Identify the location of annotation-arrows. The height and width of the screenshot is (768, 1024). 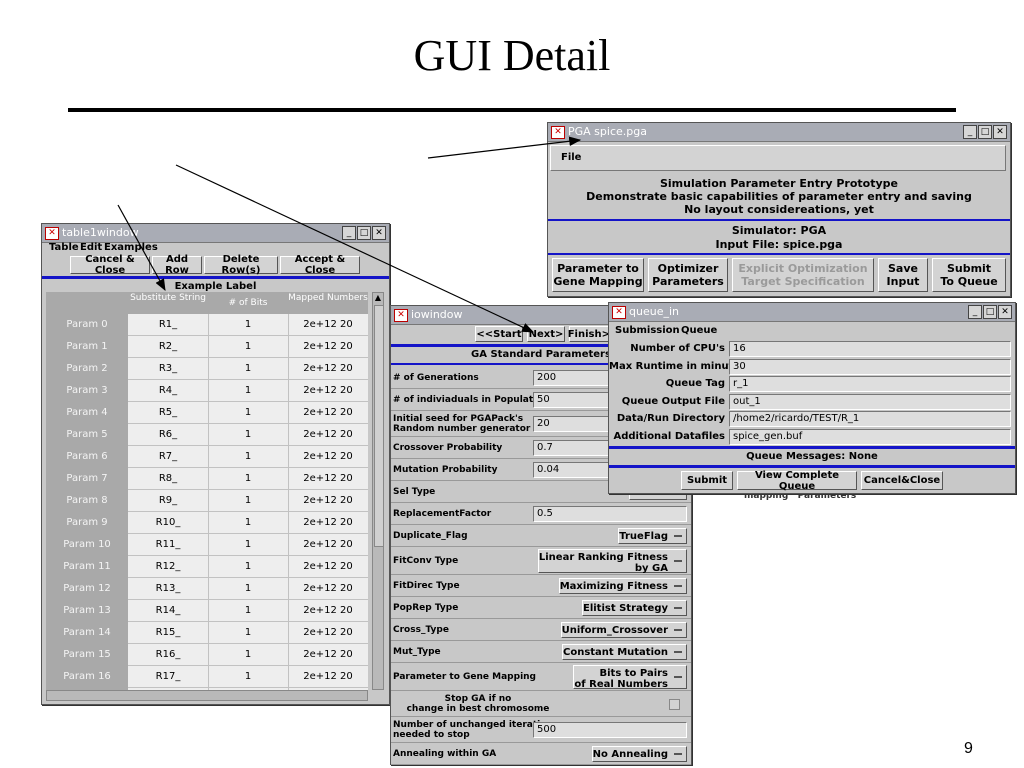
(349, 234).